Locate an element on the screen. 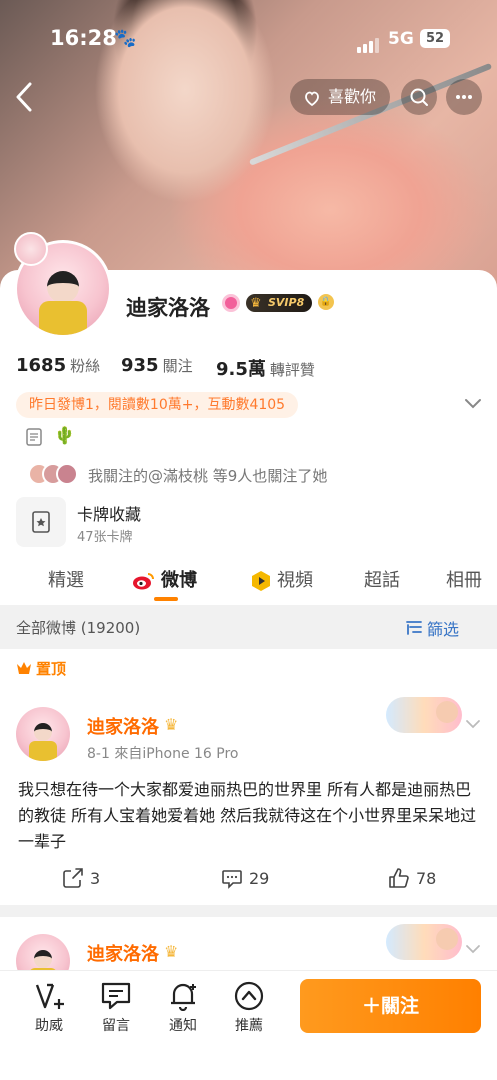 This screenshot has height=1080, width=497. cheer-button: 助威 is located at coordinates (49, 1008).